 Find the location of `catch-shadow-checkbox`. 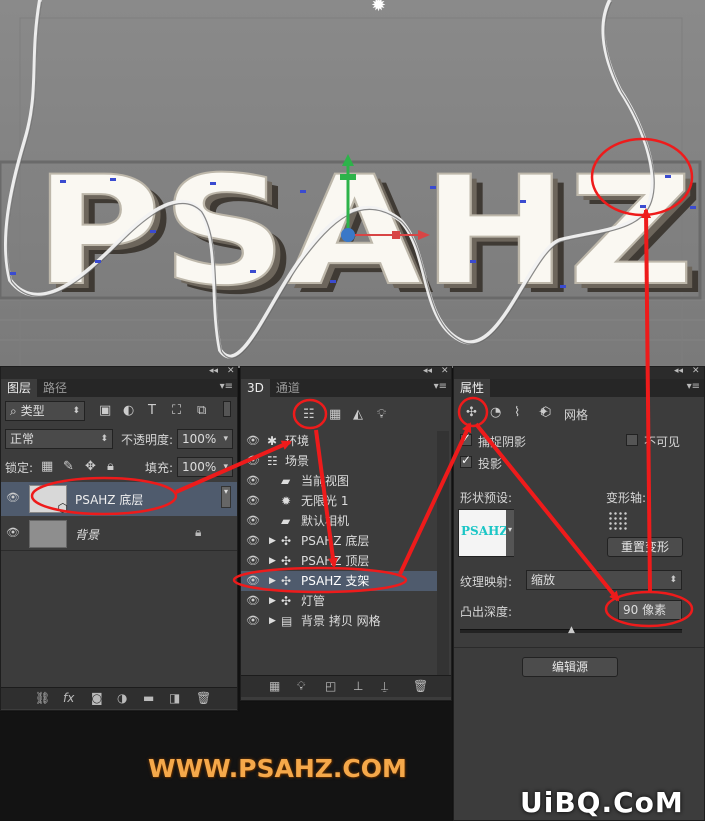

catch-shadow-checkbox is located at coordinates (466, 438).